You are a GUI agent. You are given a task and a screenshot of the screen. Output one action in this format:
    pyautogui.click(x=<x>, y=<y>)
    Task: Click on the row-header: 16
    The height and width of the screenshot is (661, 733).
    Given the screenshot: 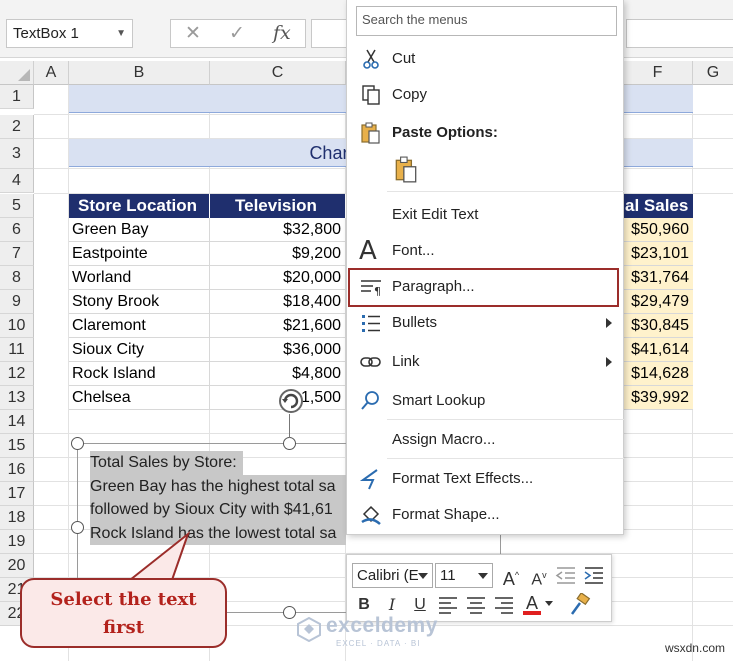 What is the action you would take?
    pyautogui.click(x=17, y=470)
    